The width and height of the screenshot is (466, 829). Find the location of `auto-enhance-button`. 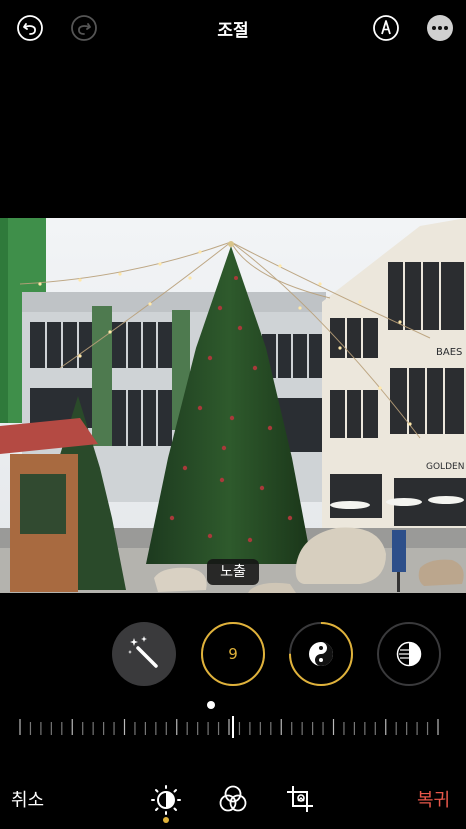

auto-enhance-button is located at coordinates (144, 654).